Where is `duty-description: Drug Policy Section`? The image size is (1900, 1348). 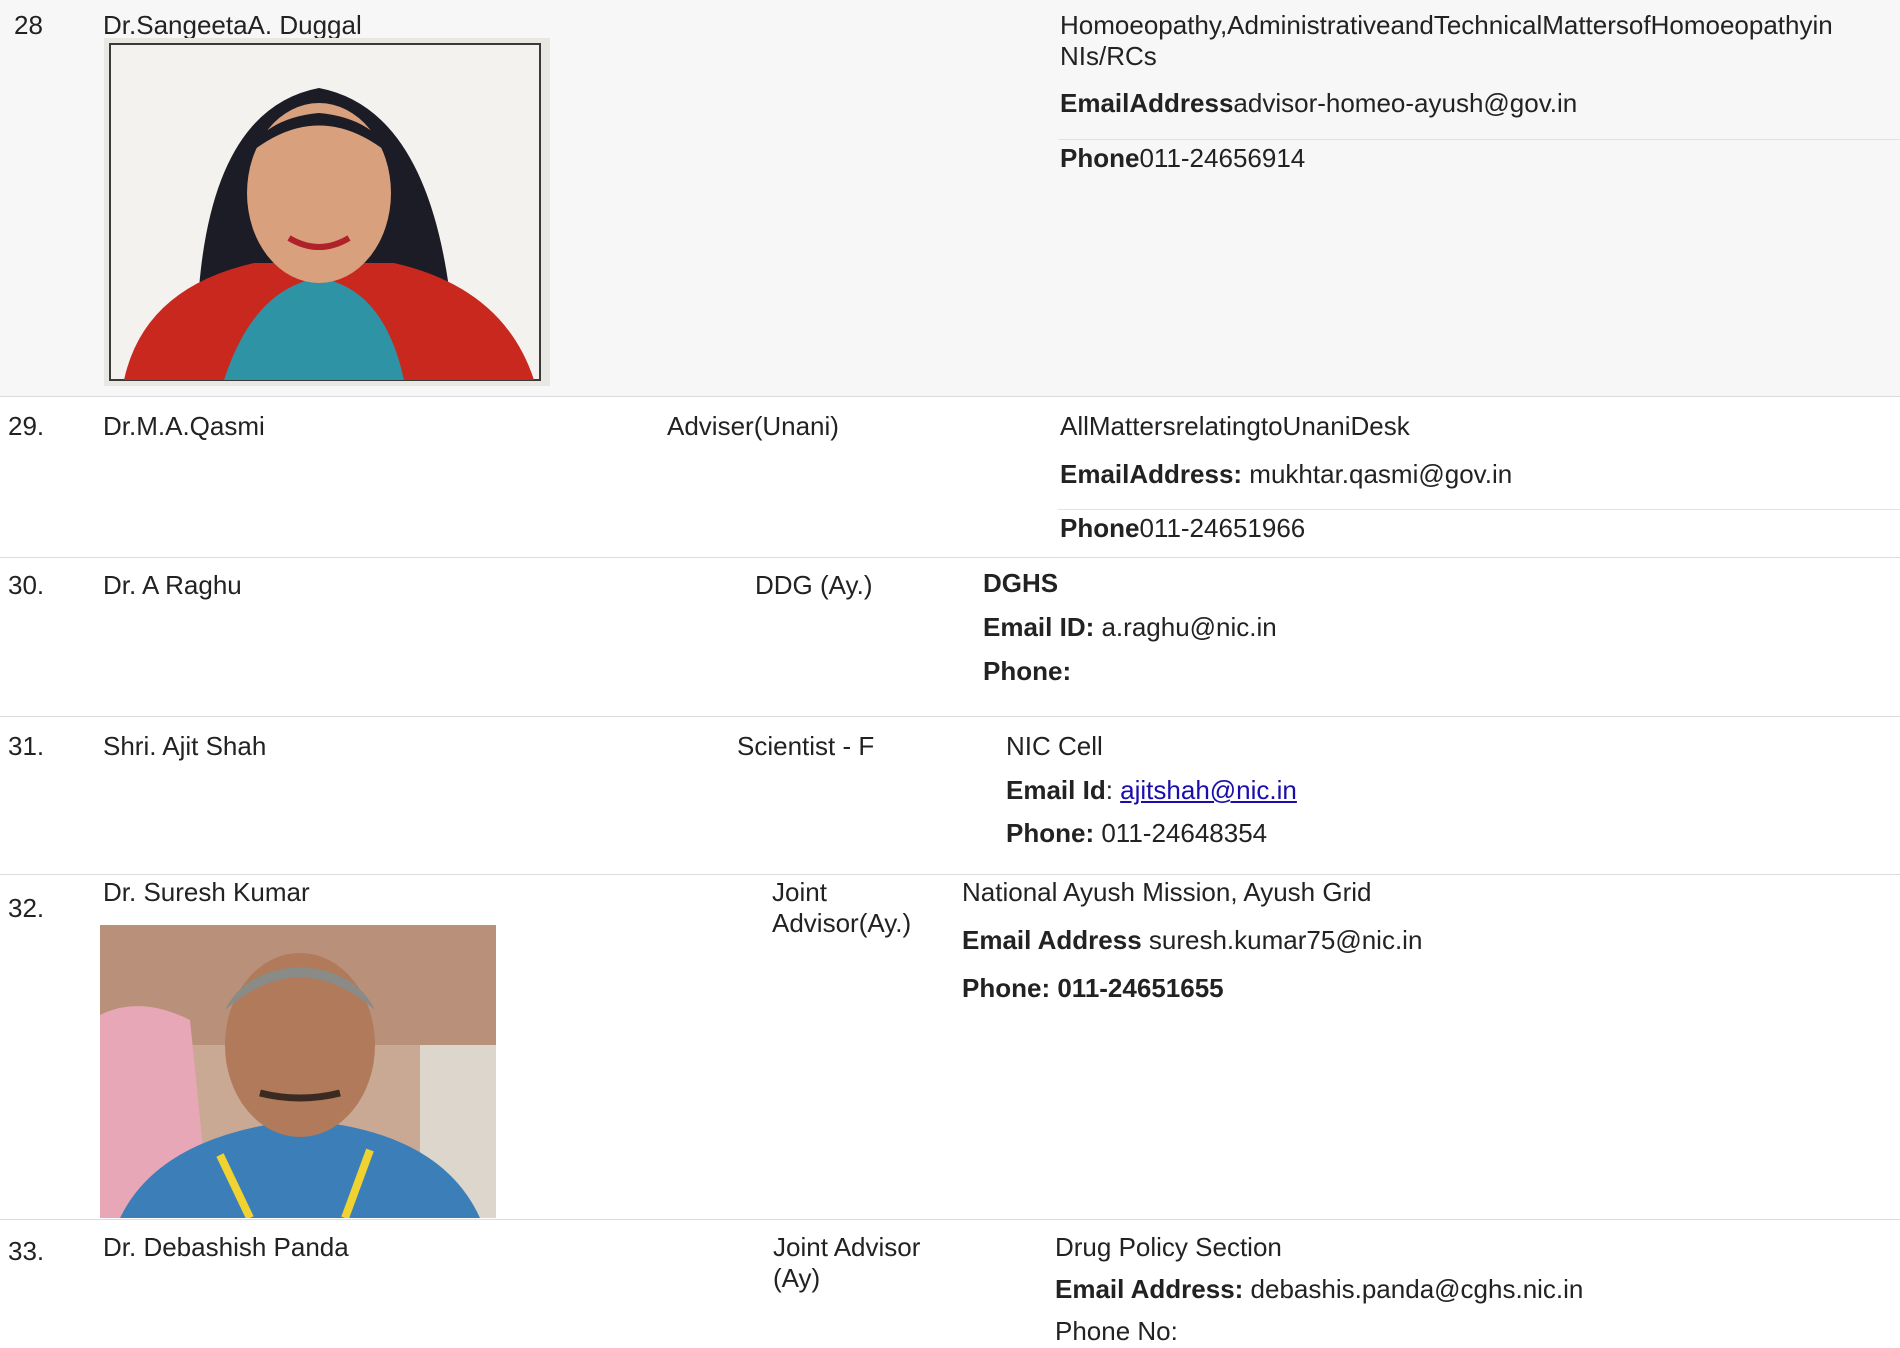 duty-description: Drug Policy Section is located at coordinates (1168, 1247).